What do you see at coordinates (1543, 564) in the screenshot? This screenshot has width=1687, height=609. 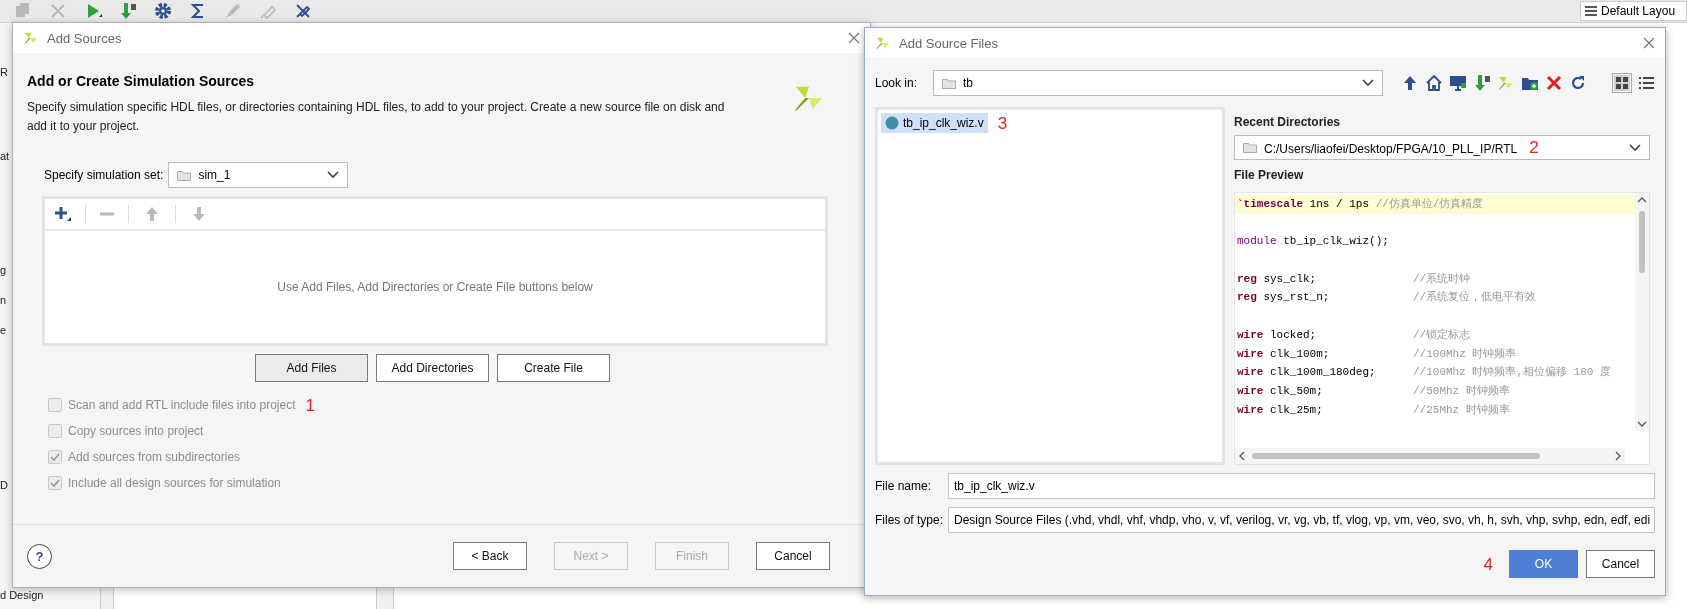 I see `dialog-button: OK` at bounding box center [1543, 564].